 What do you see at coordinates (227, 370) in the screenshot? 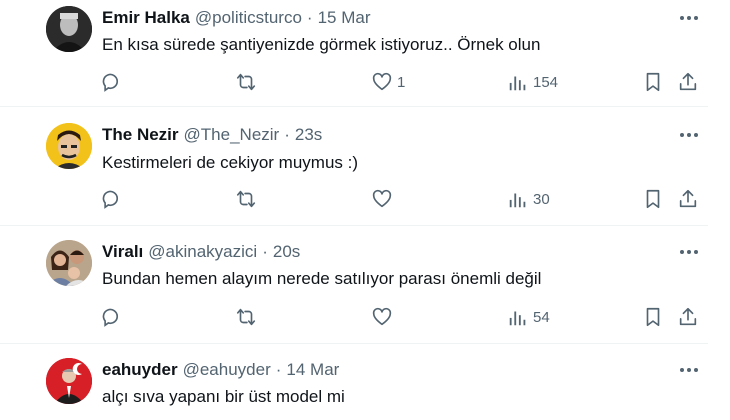
I see `author-handle: @eahuyder` at bounding box center [227, 370].